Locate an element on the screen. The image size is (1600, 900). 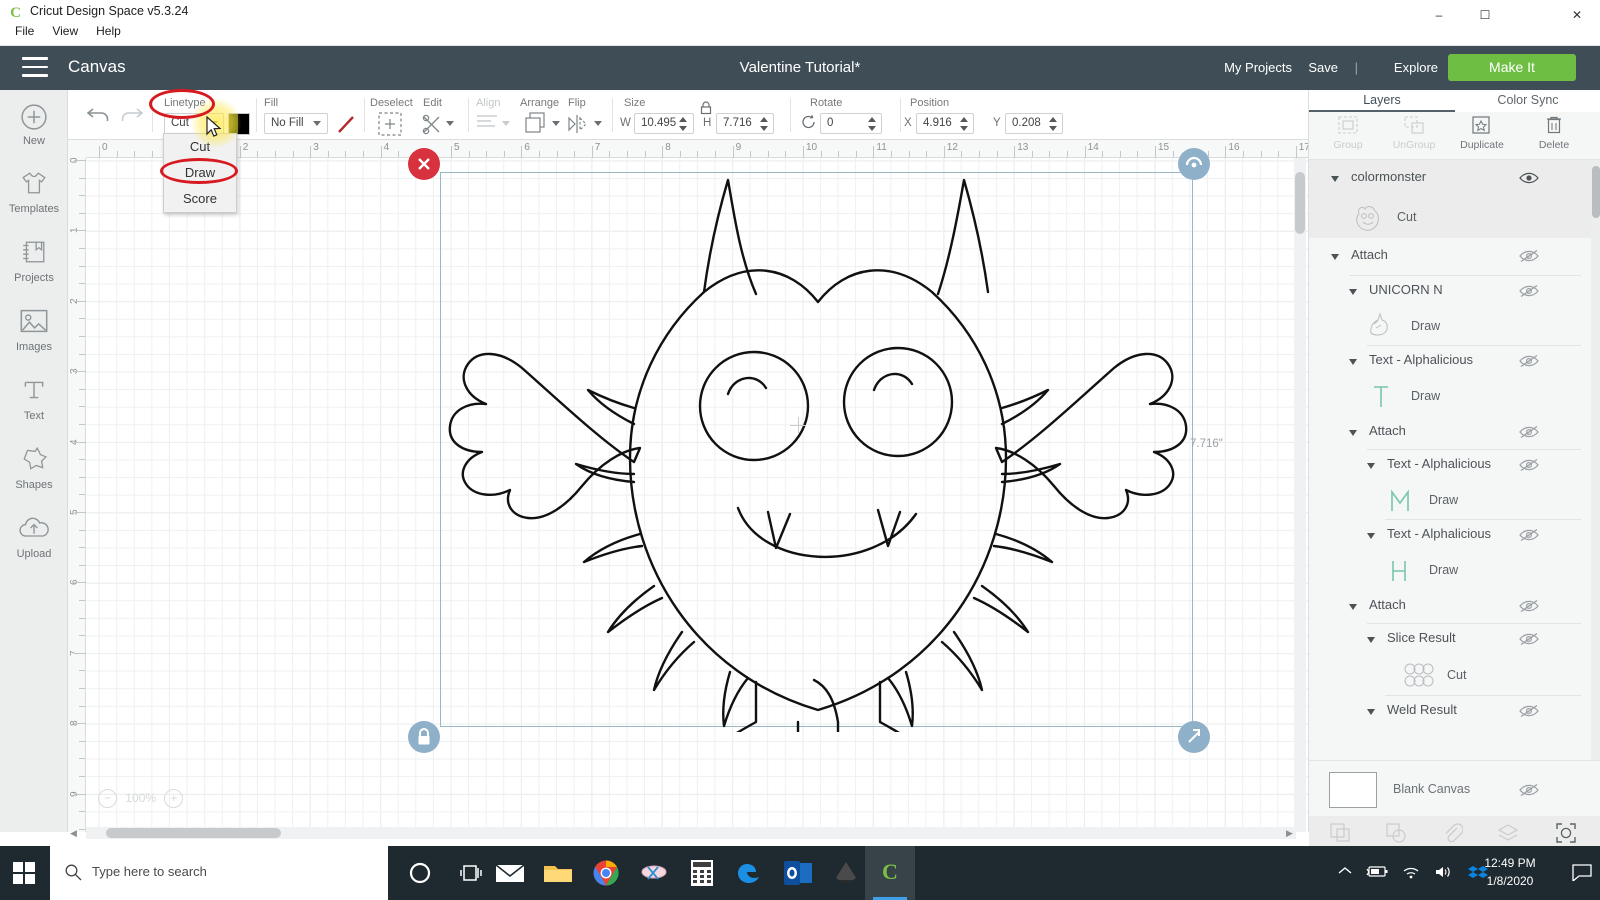
menu-help: Help is located at coordinates (108, 31).